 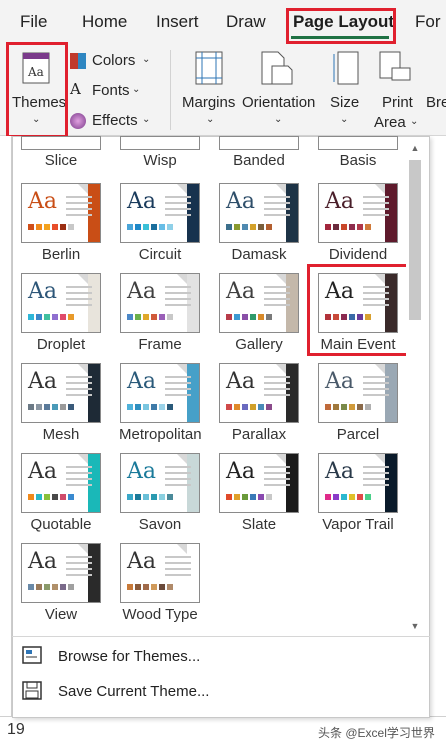 I want to click on theme-circuit: Aa Circuit, so click(x=168, y=226).